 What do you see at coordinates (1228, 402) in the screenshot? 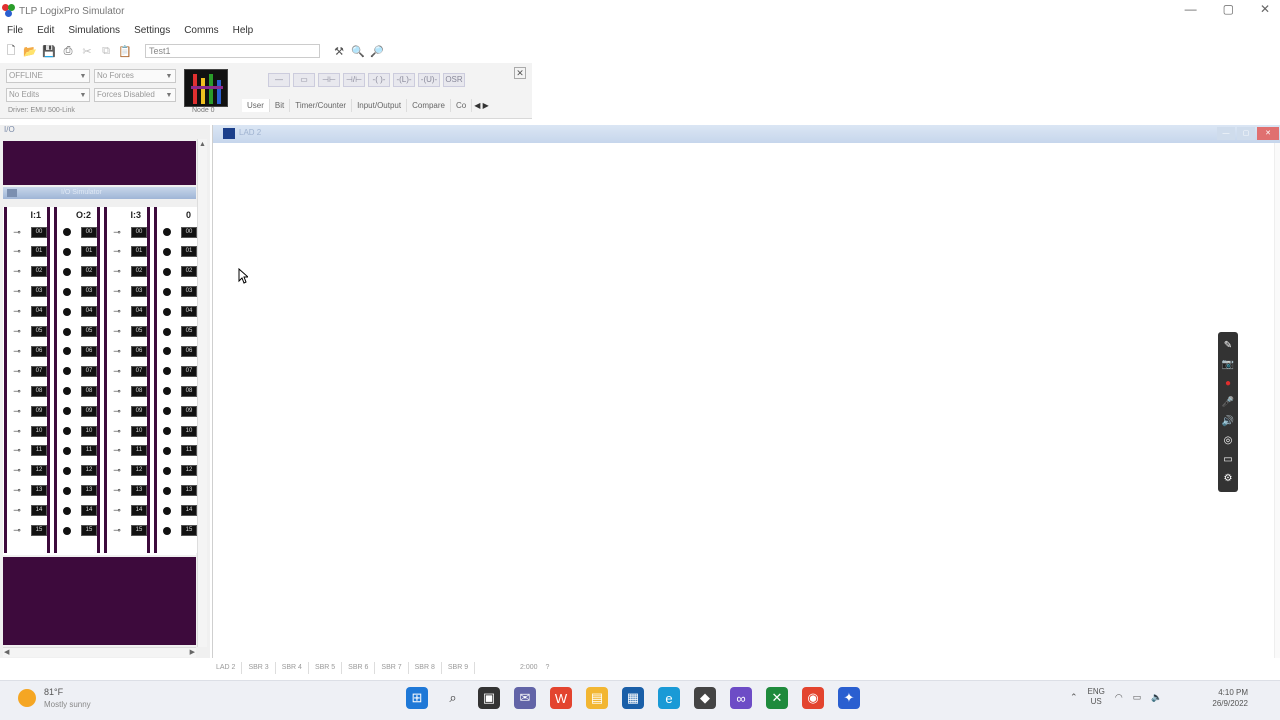
I see `microphone-icon: 🎤` at bounding box center [1228, 402].